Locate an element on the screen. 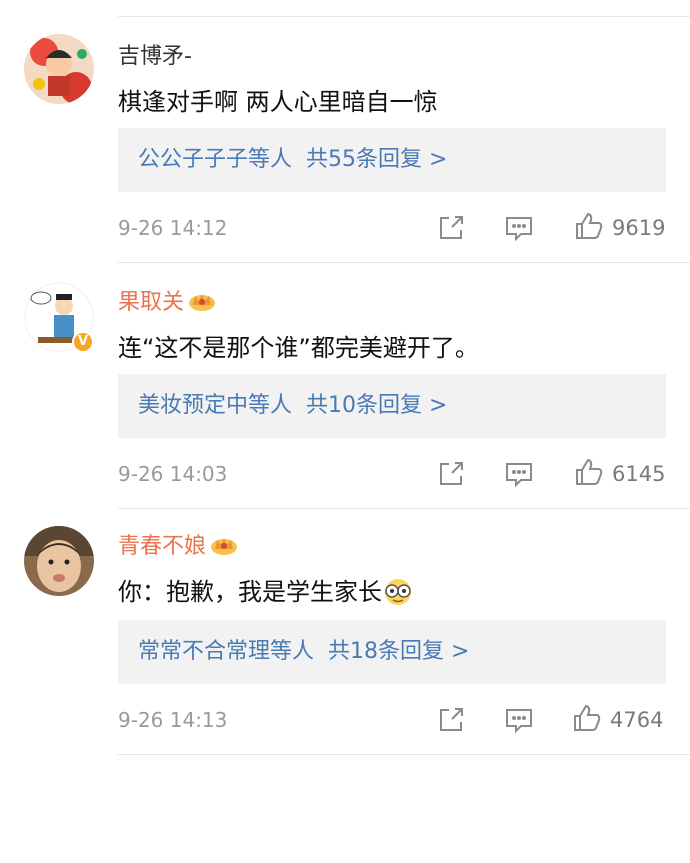  like-count: 4764 is located at coordinates (637, 720).